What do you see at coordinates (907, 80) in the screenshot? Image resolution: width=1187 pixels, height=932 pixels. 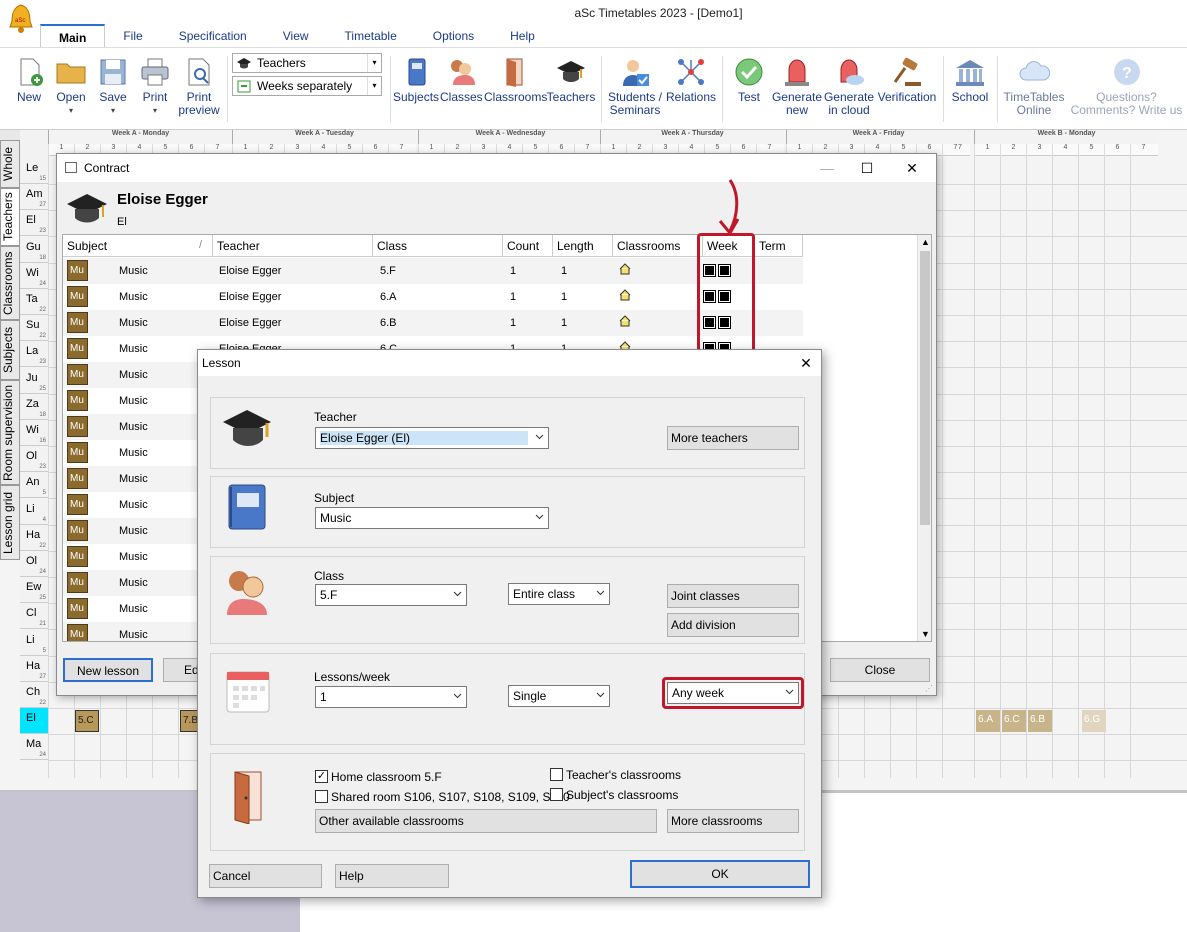 I see `verification-button: Verification` at bounding box center [907, 80].